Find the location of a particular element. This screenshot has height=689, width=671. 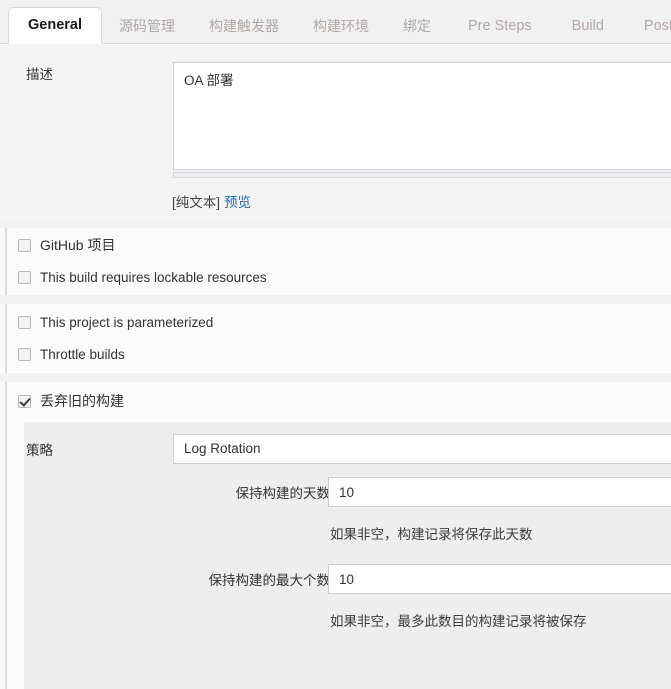

checkbox-row-github-project: GitHub 项目 is located at coordinates (66, 245).